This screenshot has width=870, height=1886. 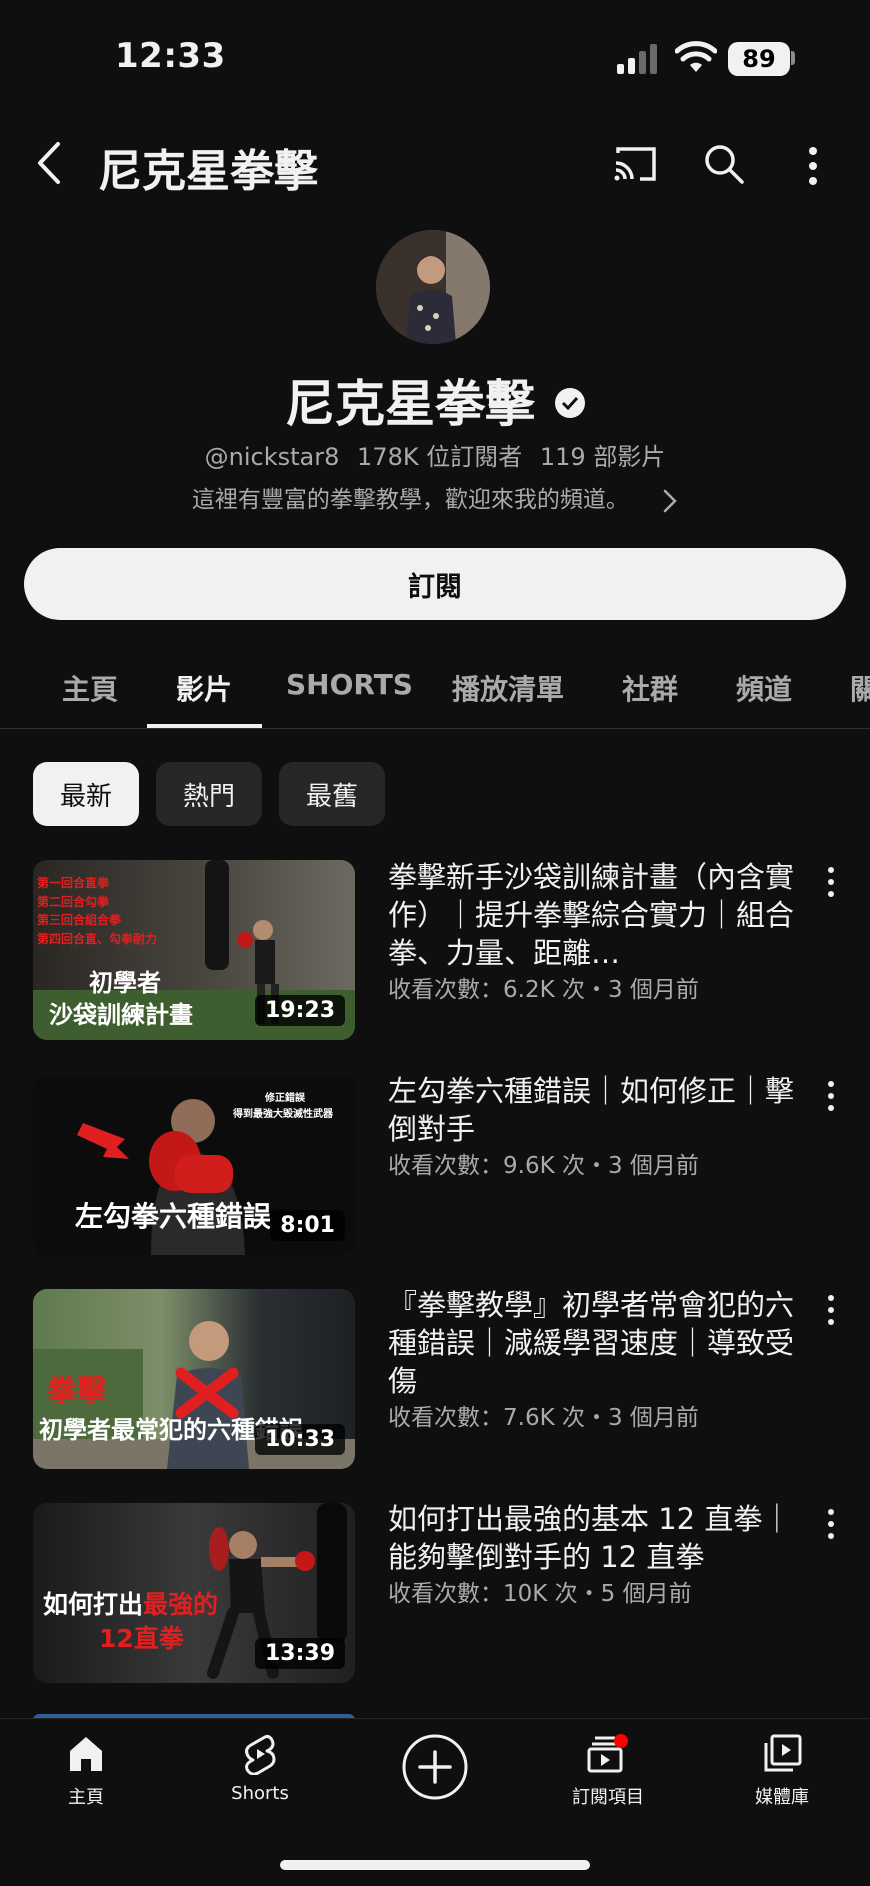 What do you see at coordinates (860, 688) in the screenshot?
I see `tab-about: 關` at bounding box center [860, 688].